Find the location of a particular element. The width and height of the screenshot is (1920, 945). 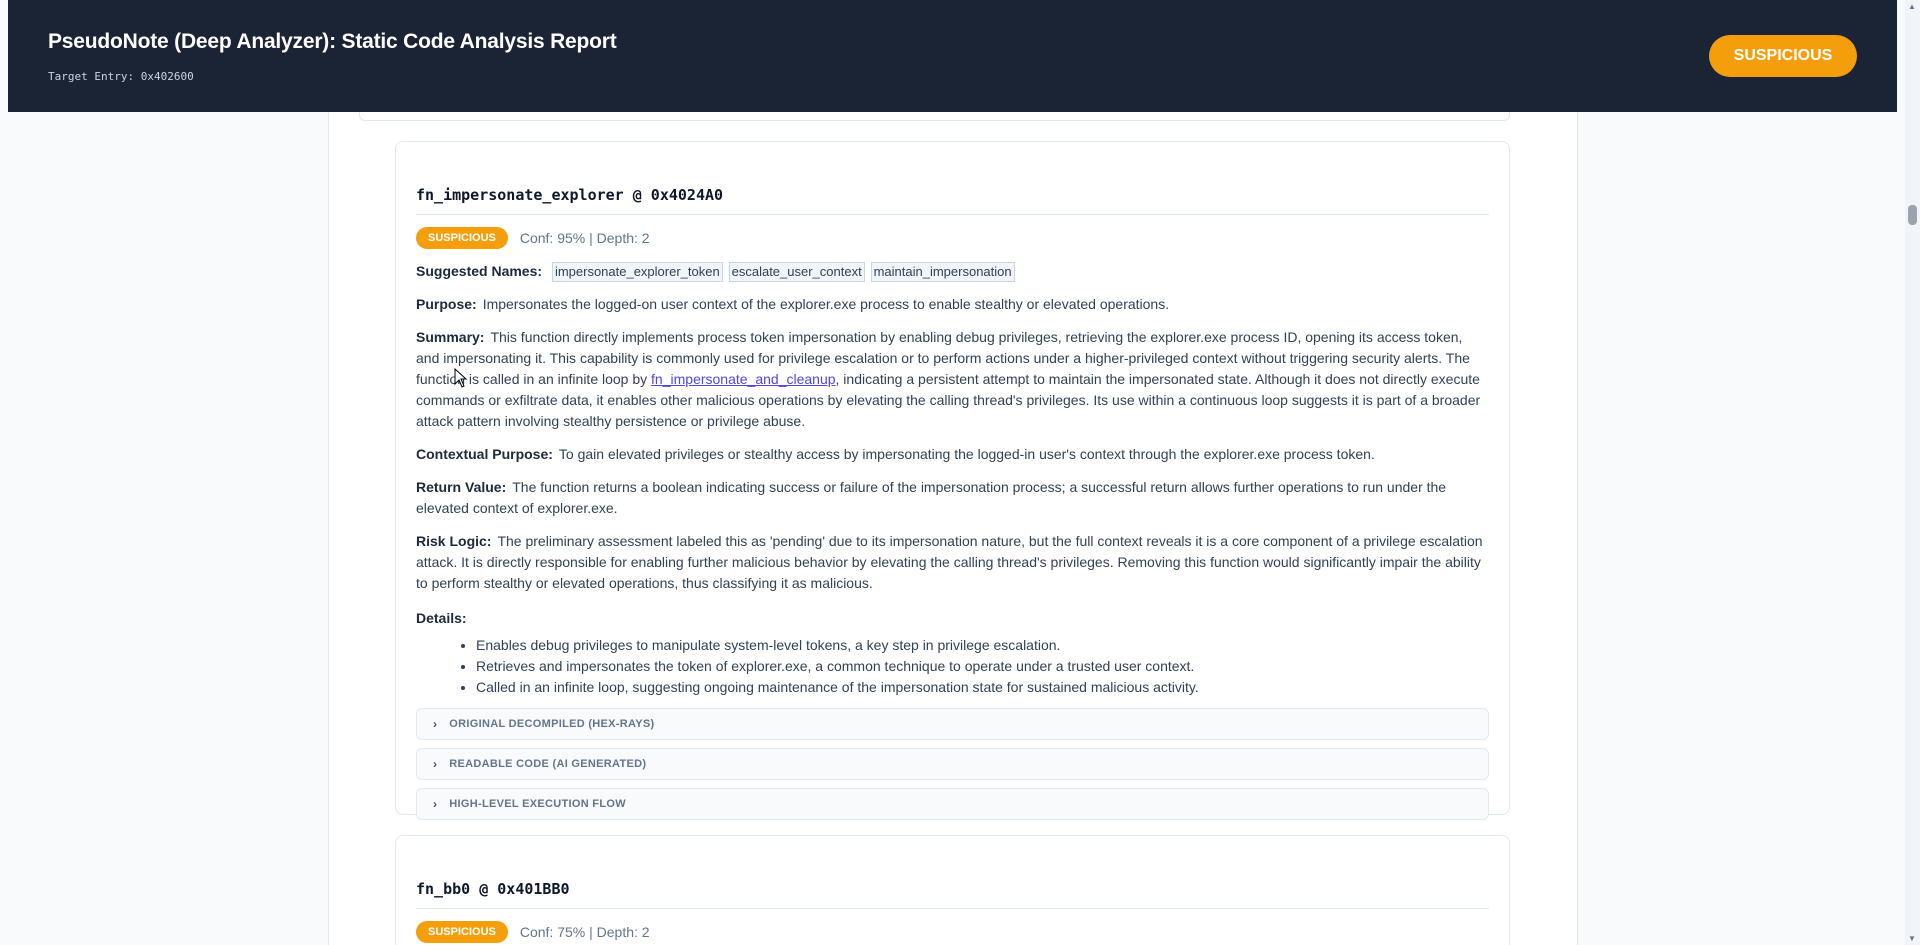

risk-logic-label: Risk Logic: is located at coordinates (454, 541).